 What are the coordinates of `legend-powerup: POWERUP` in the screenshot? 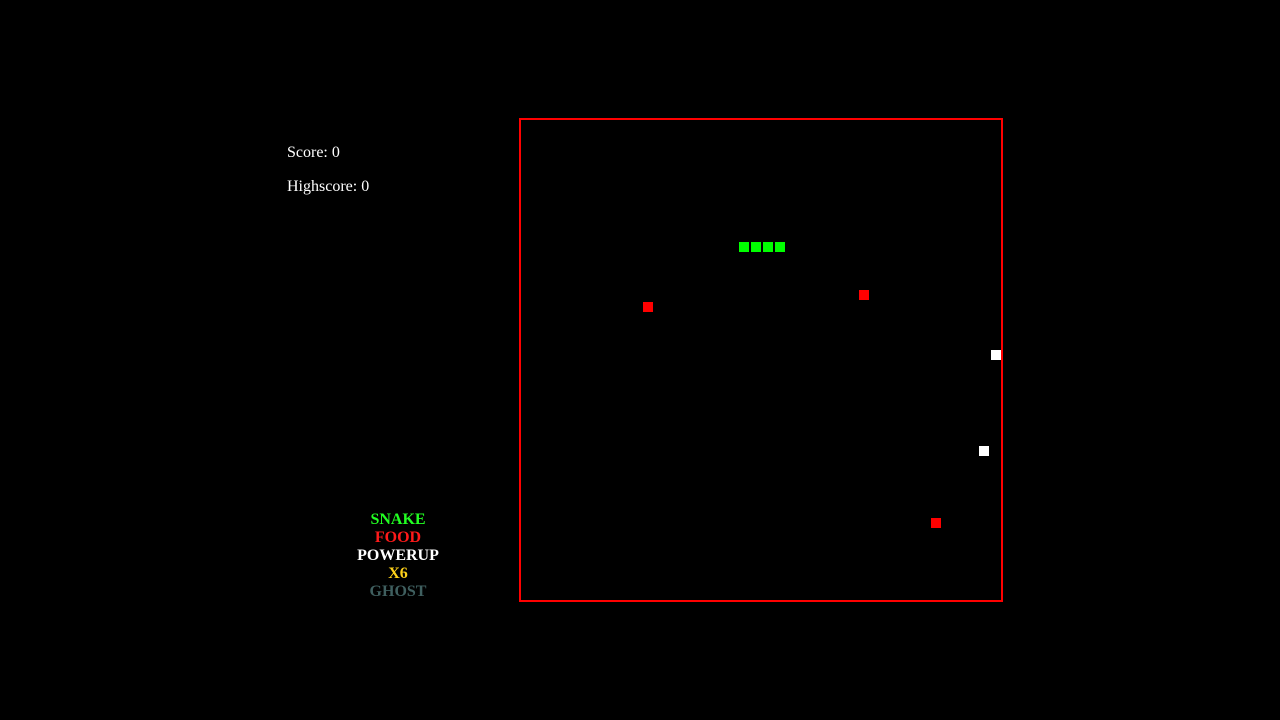 It's located at (398, 555).